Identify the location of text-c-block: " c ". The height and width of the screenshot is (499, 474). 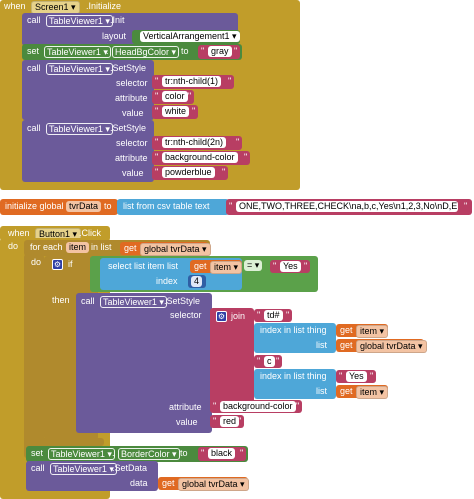
(268, 361).